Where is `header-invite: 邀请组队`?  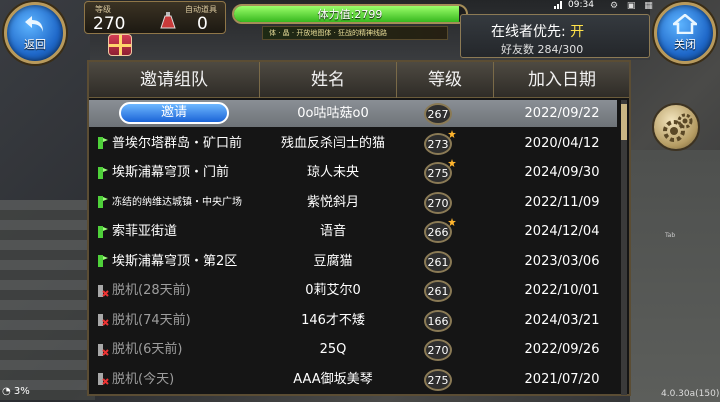
header-invite: 邀请组队 is located at coordinates (174, 80).